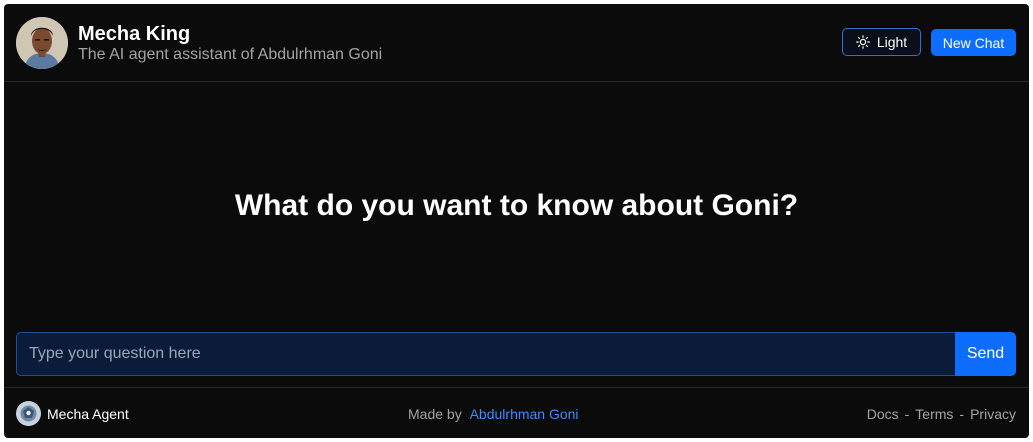  What do you see at coordinates (934, 414) in the screenshot?
I see `terms-link: Terms` at bounding box center [934, 414].